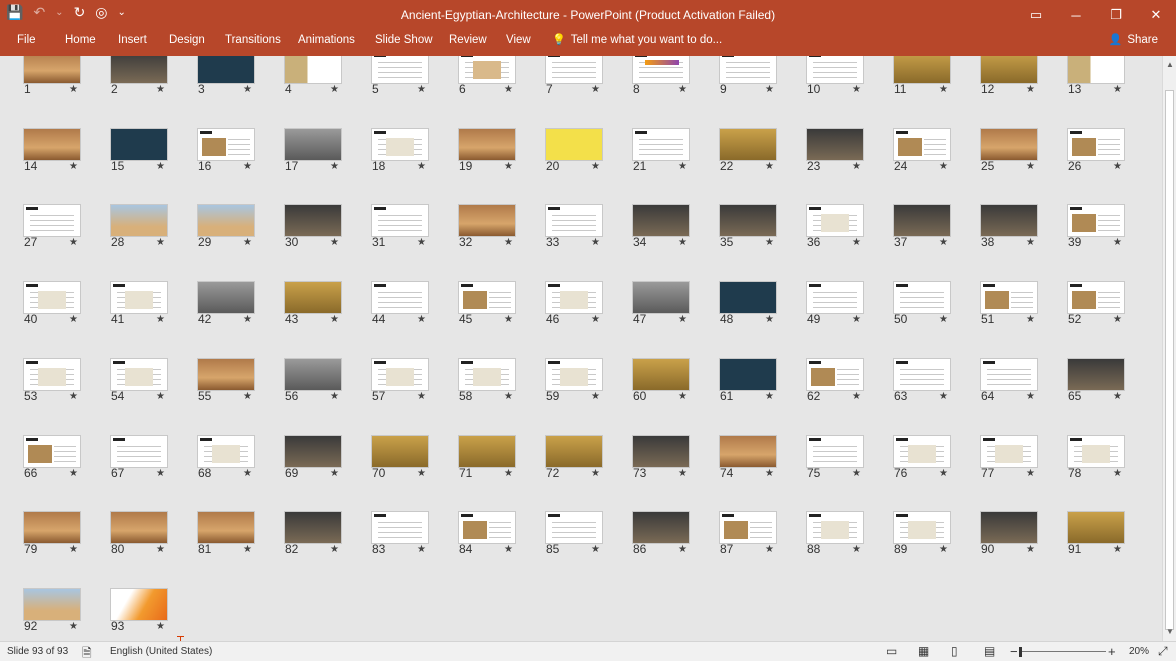  What do you see at coordinates (326, 40) in the screenshot?
I see `tab-animations: Animations` at bounding box center [326, 40].